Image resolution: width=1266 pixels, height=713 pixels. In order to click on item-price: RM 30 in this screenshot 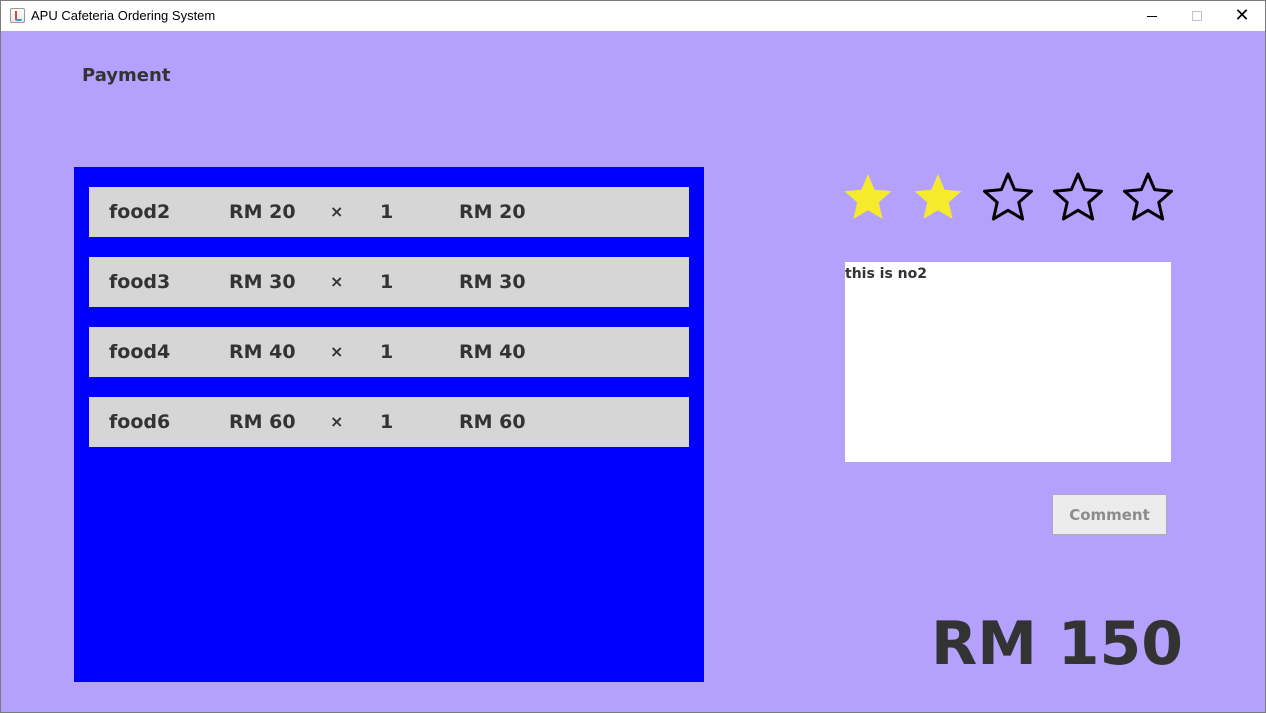, I will do `click(262, 282)`.